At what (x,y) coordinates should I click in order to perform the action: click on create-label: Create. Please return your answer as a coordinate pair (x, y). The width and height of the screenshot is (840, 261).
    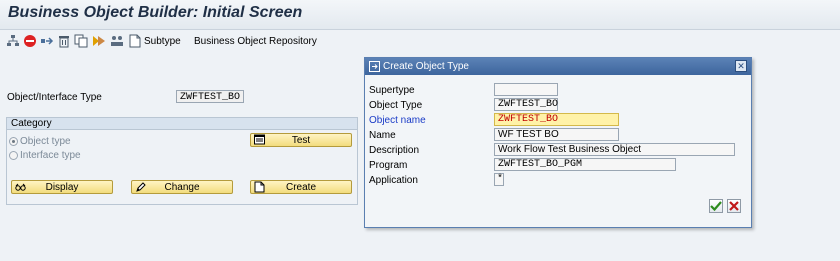
    Looking at the image, I should click on (300, 187).